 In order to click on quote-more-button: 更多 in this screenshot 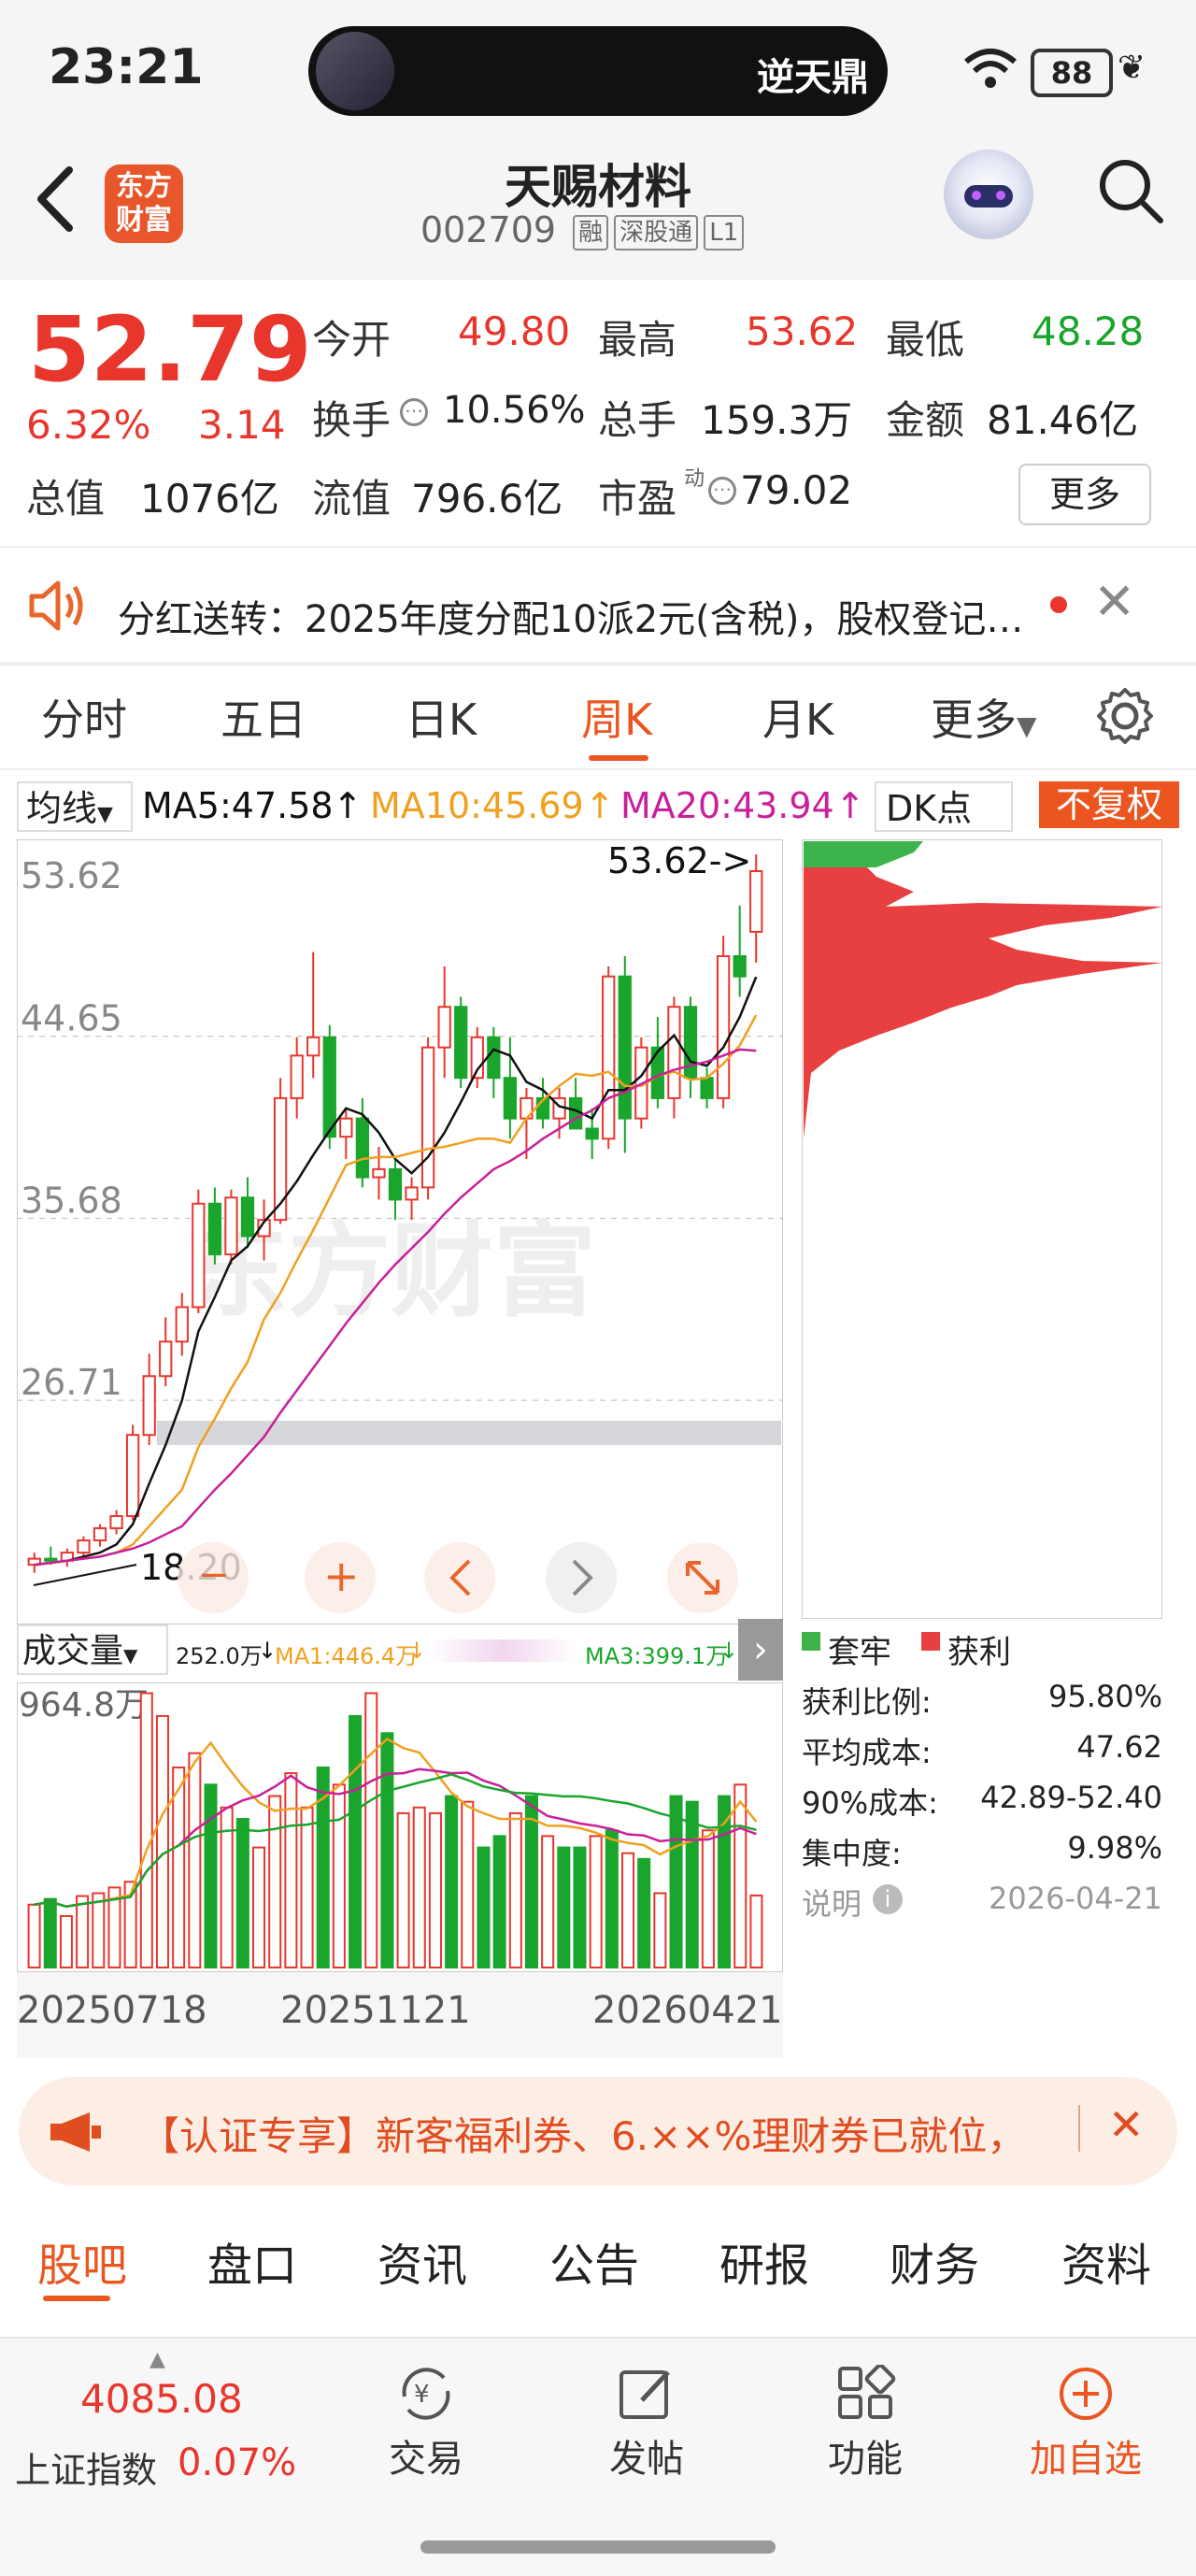, I will do `click(1084, 494)`.